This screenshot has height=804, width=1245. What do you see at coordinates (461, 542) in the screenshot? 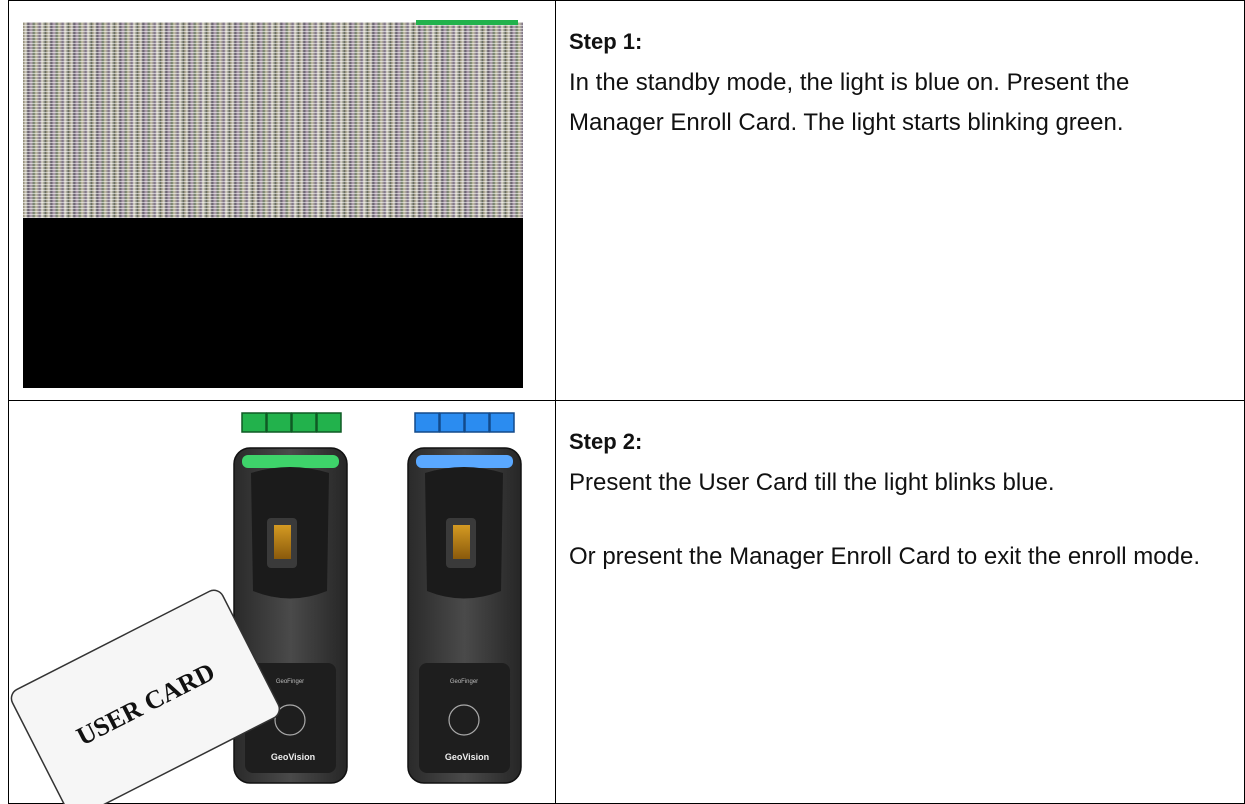
I see `fingerprint-sensor-right` at bounding box center [461, 542].